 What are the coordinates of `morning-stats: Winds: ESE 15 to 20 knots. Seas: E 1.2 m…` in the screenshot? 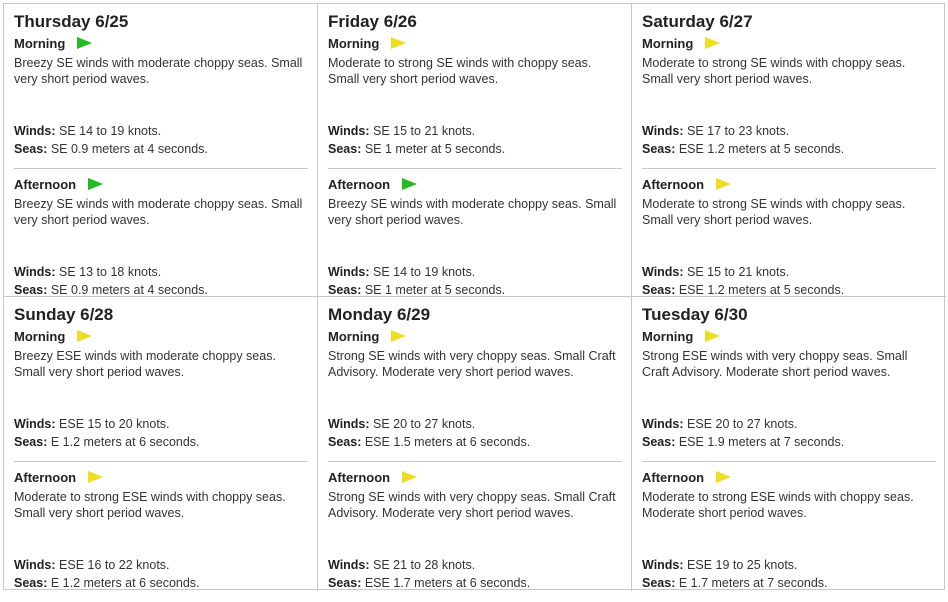 It's located at (107, 433).